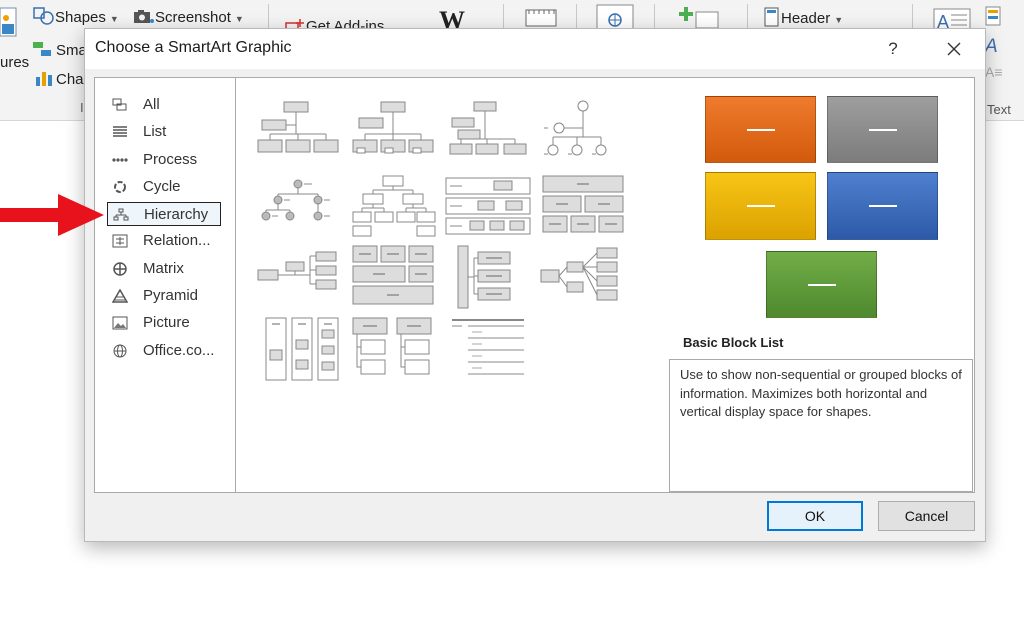 Image resolution: width=1024 pixels, height=621 pixels. What do you see at coordinates (488, 128) in the screenshot?
I see `hierarchy-layout-icon` at bounding box center [488, 128].